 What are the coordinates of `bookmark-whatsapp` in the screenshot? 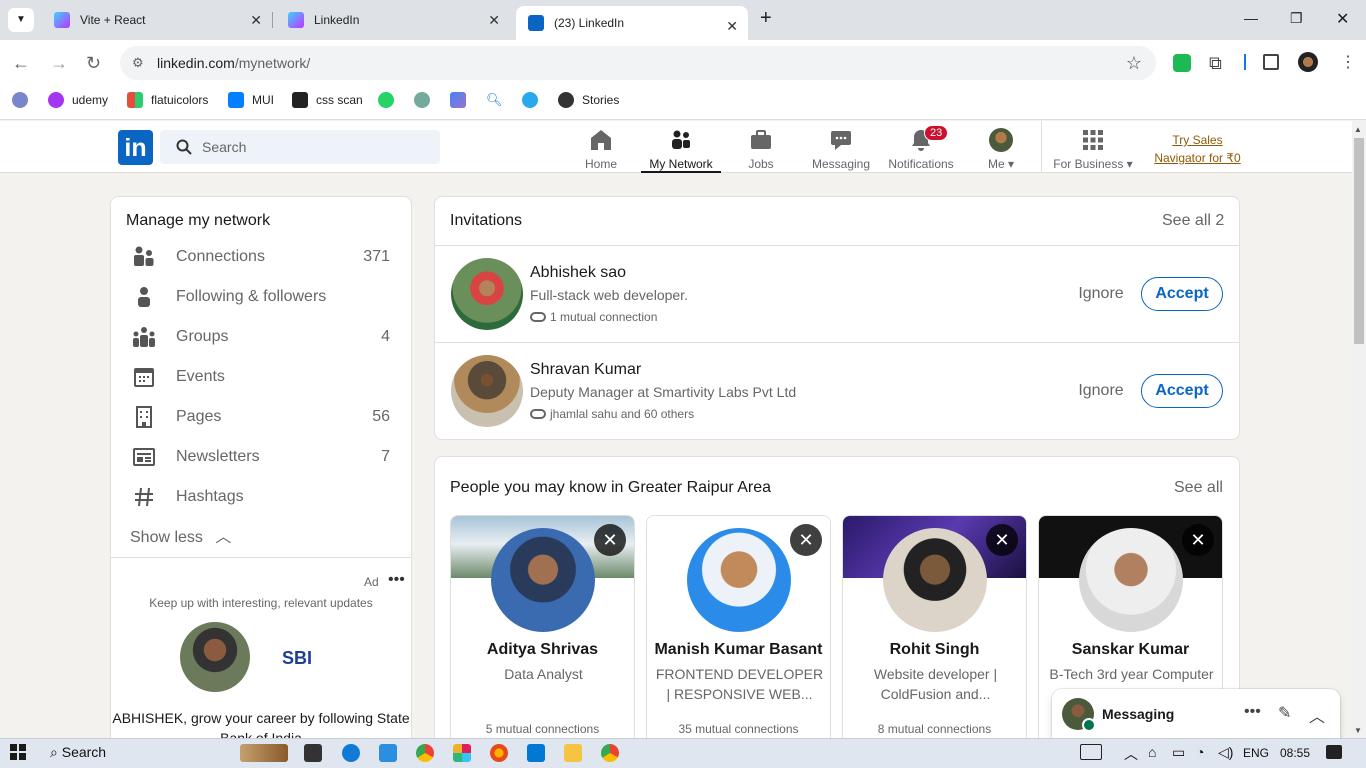 It's located at (390, 100).